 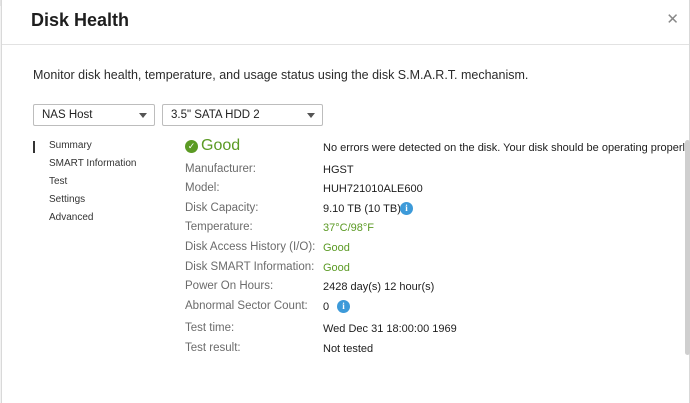 What do you see at coordinates (362, 209) in the screenshot?
I see `disk-capacity-value: 9.10 TB (10 TB)` at bounding box center [362, 209].